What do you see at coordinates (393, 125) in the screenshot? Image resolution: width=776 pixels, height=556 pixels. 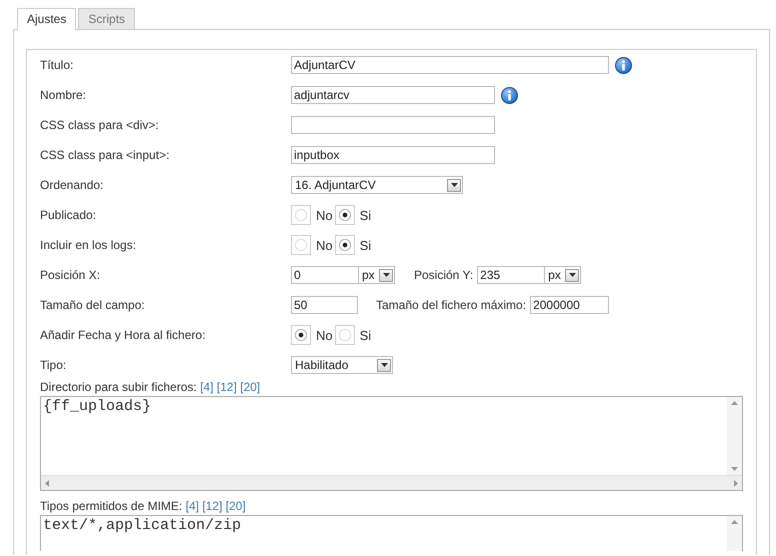 I see `text-field` at bounding box center [393, 125].